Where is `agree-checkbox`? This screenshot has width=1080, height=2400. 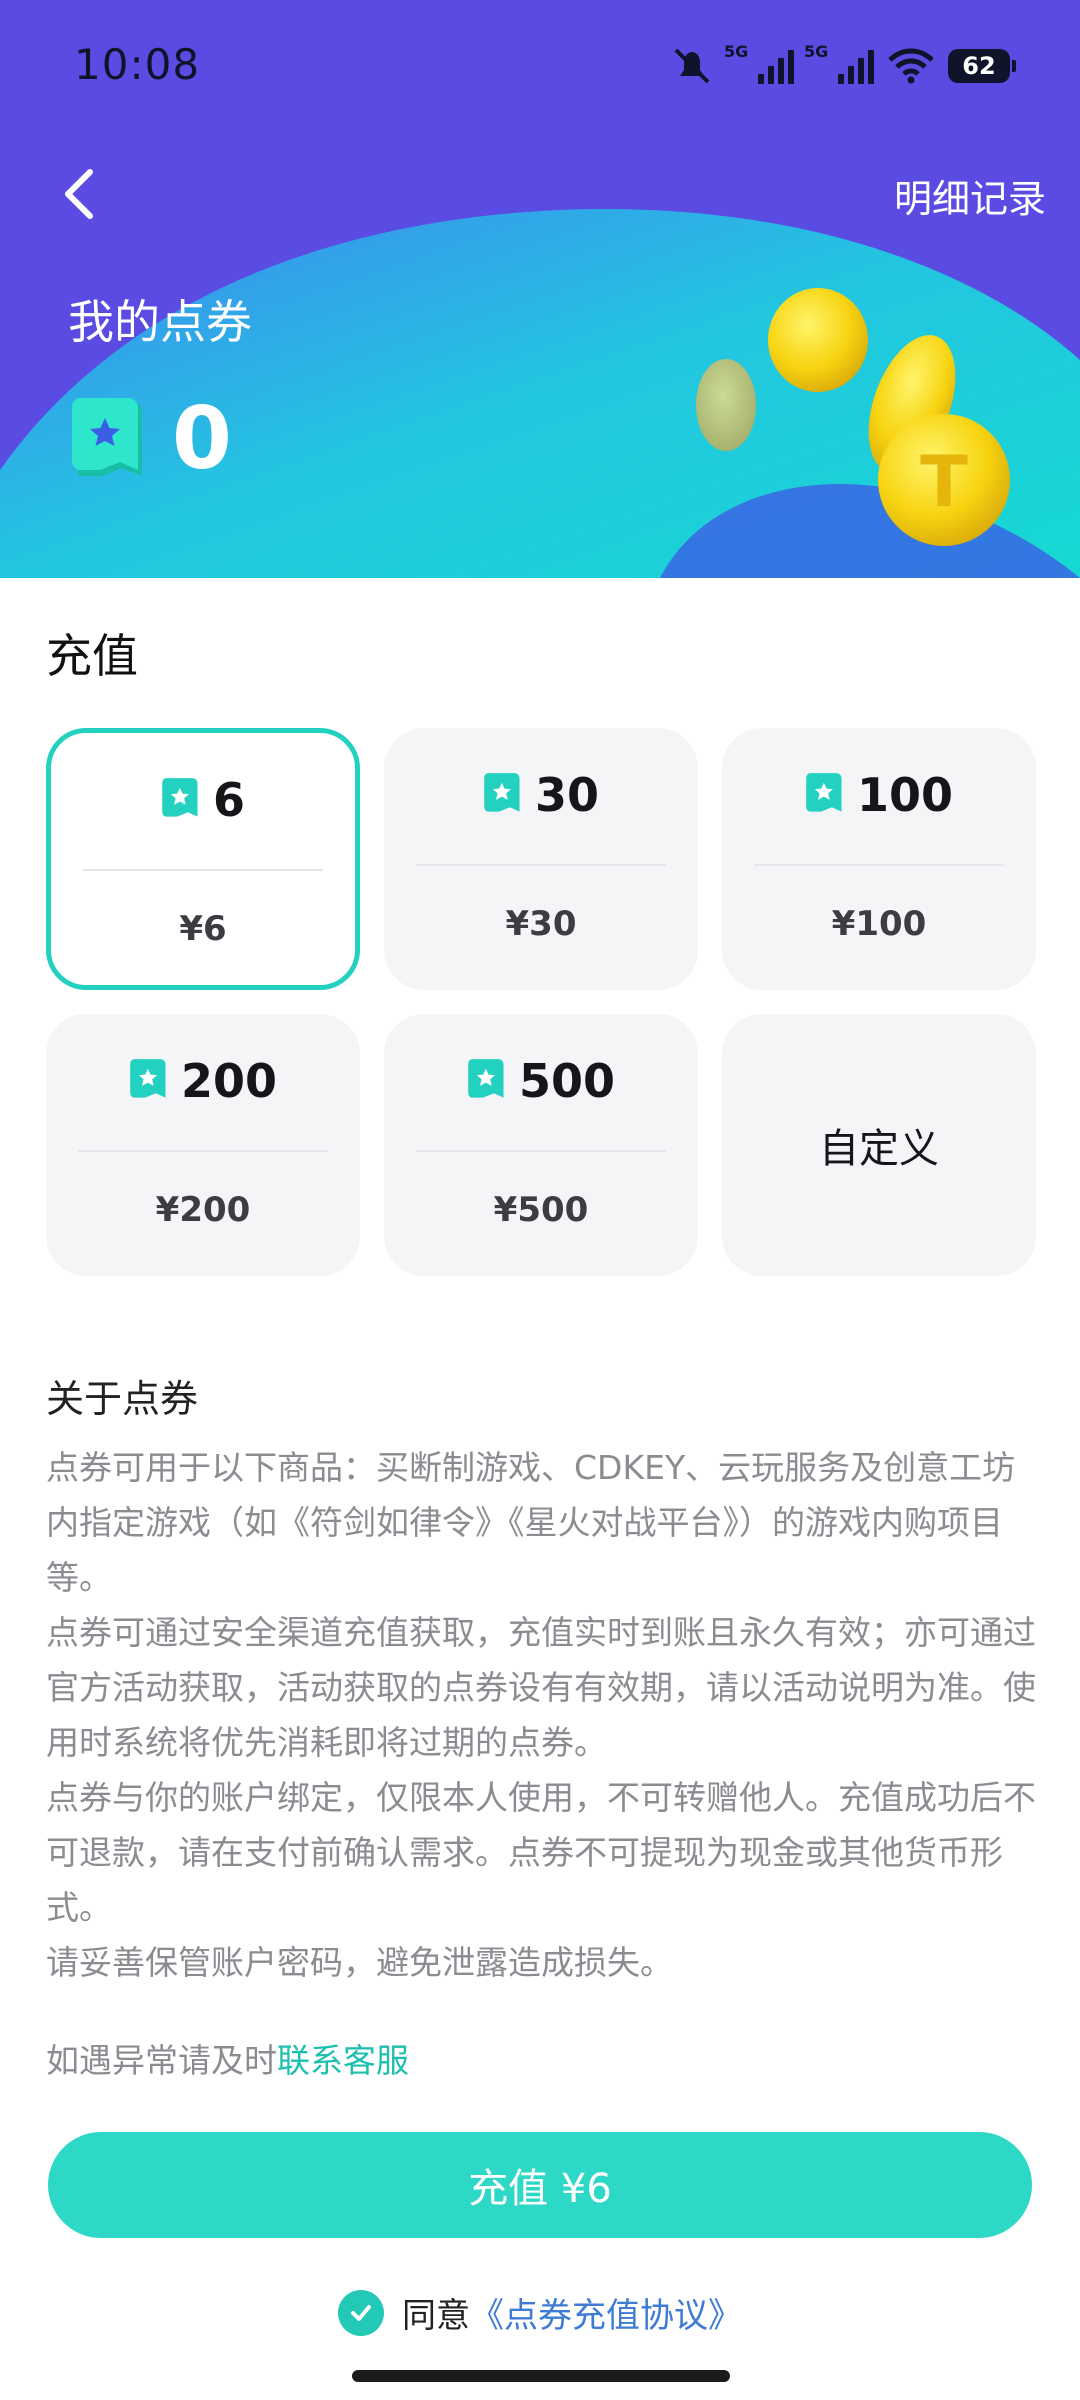 agree-checkbox is located at coordinates (361, 2312).